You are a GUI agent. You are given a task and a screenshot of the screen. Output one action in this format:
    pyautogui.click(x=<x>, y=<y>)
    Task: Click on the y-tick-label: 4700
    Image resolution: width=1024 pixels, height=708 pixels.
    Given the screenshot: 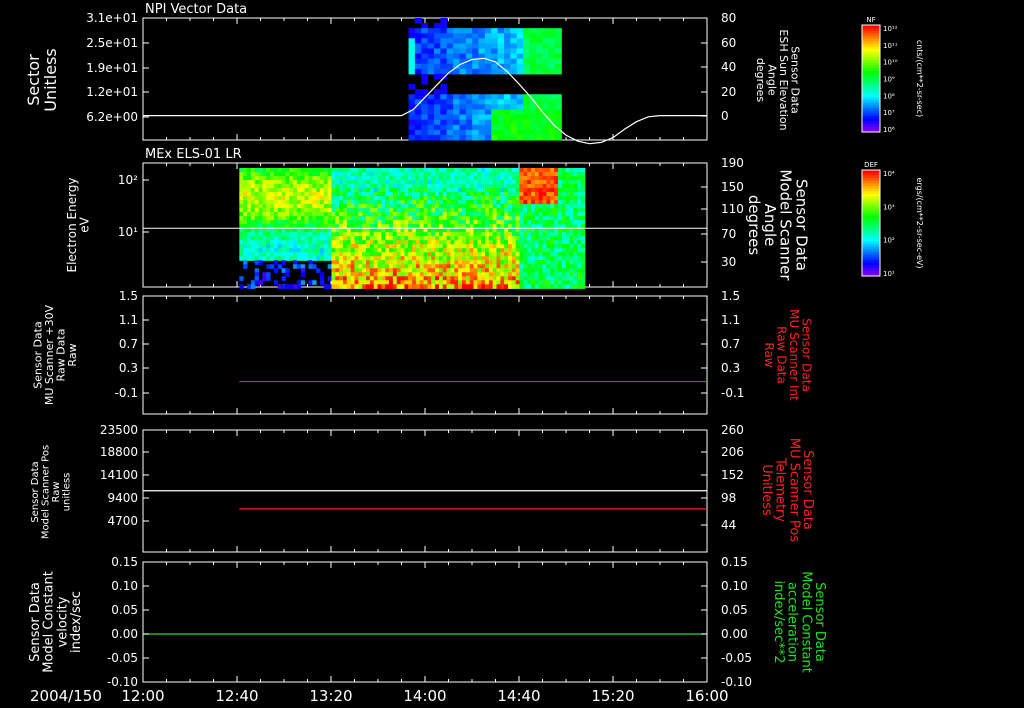 What is the action you would take?
    pyautogui.click(x=122, y=521)
    